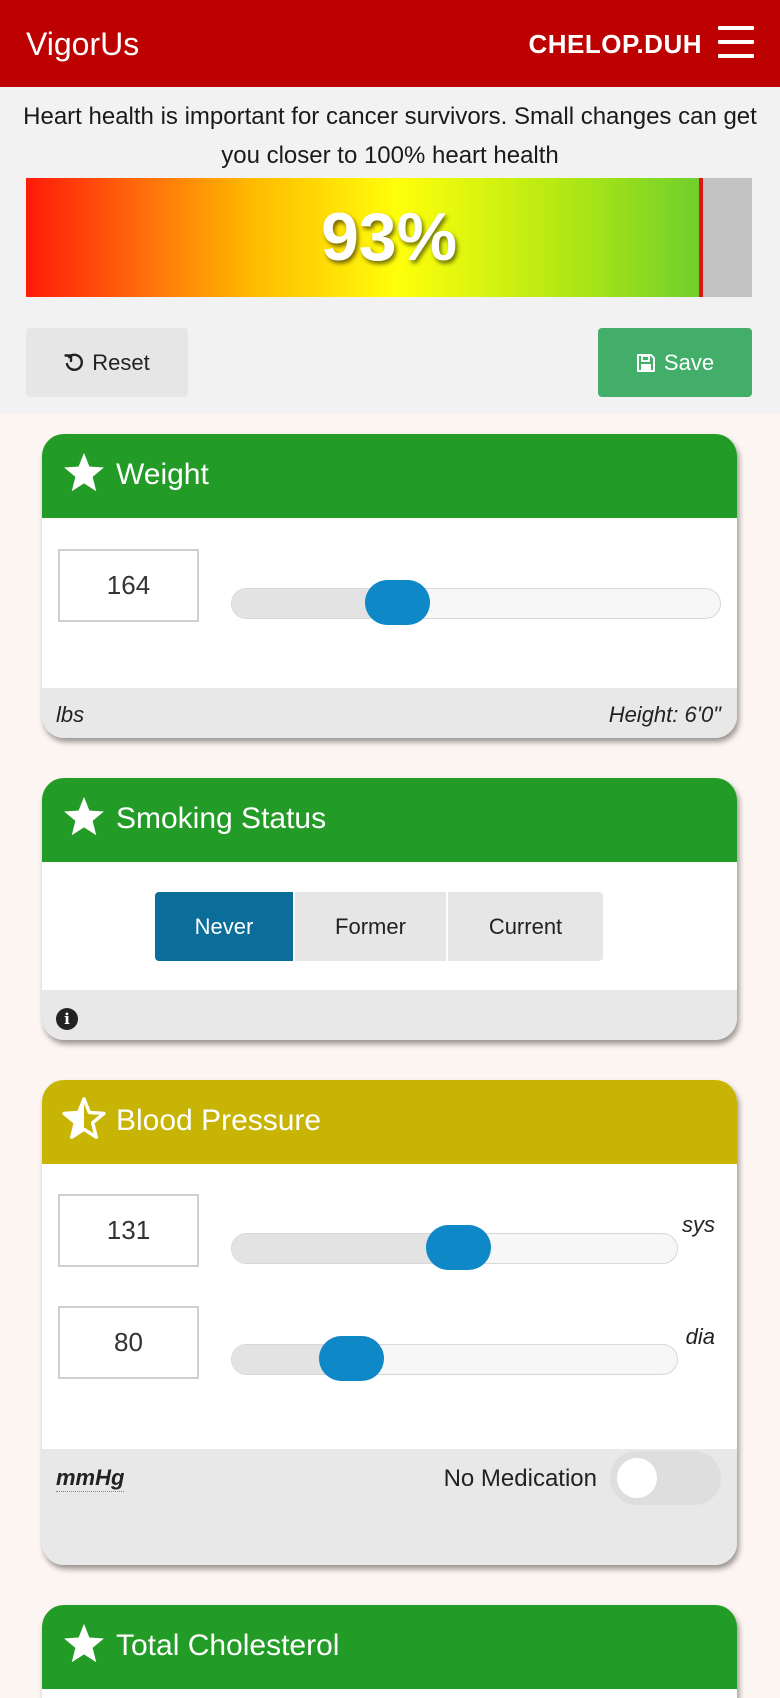  Describe the element at coordinates (389, 1122) in the screenshot. I see `blood-pressure-card-header: Blood Pressure` at that location.